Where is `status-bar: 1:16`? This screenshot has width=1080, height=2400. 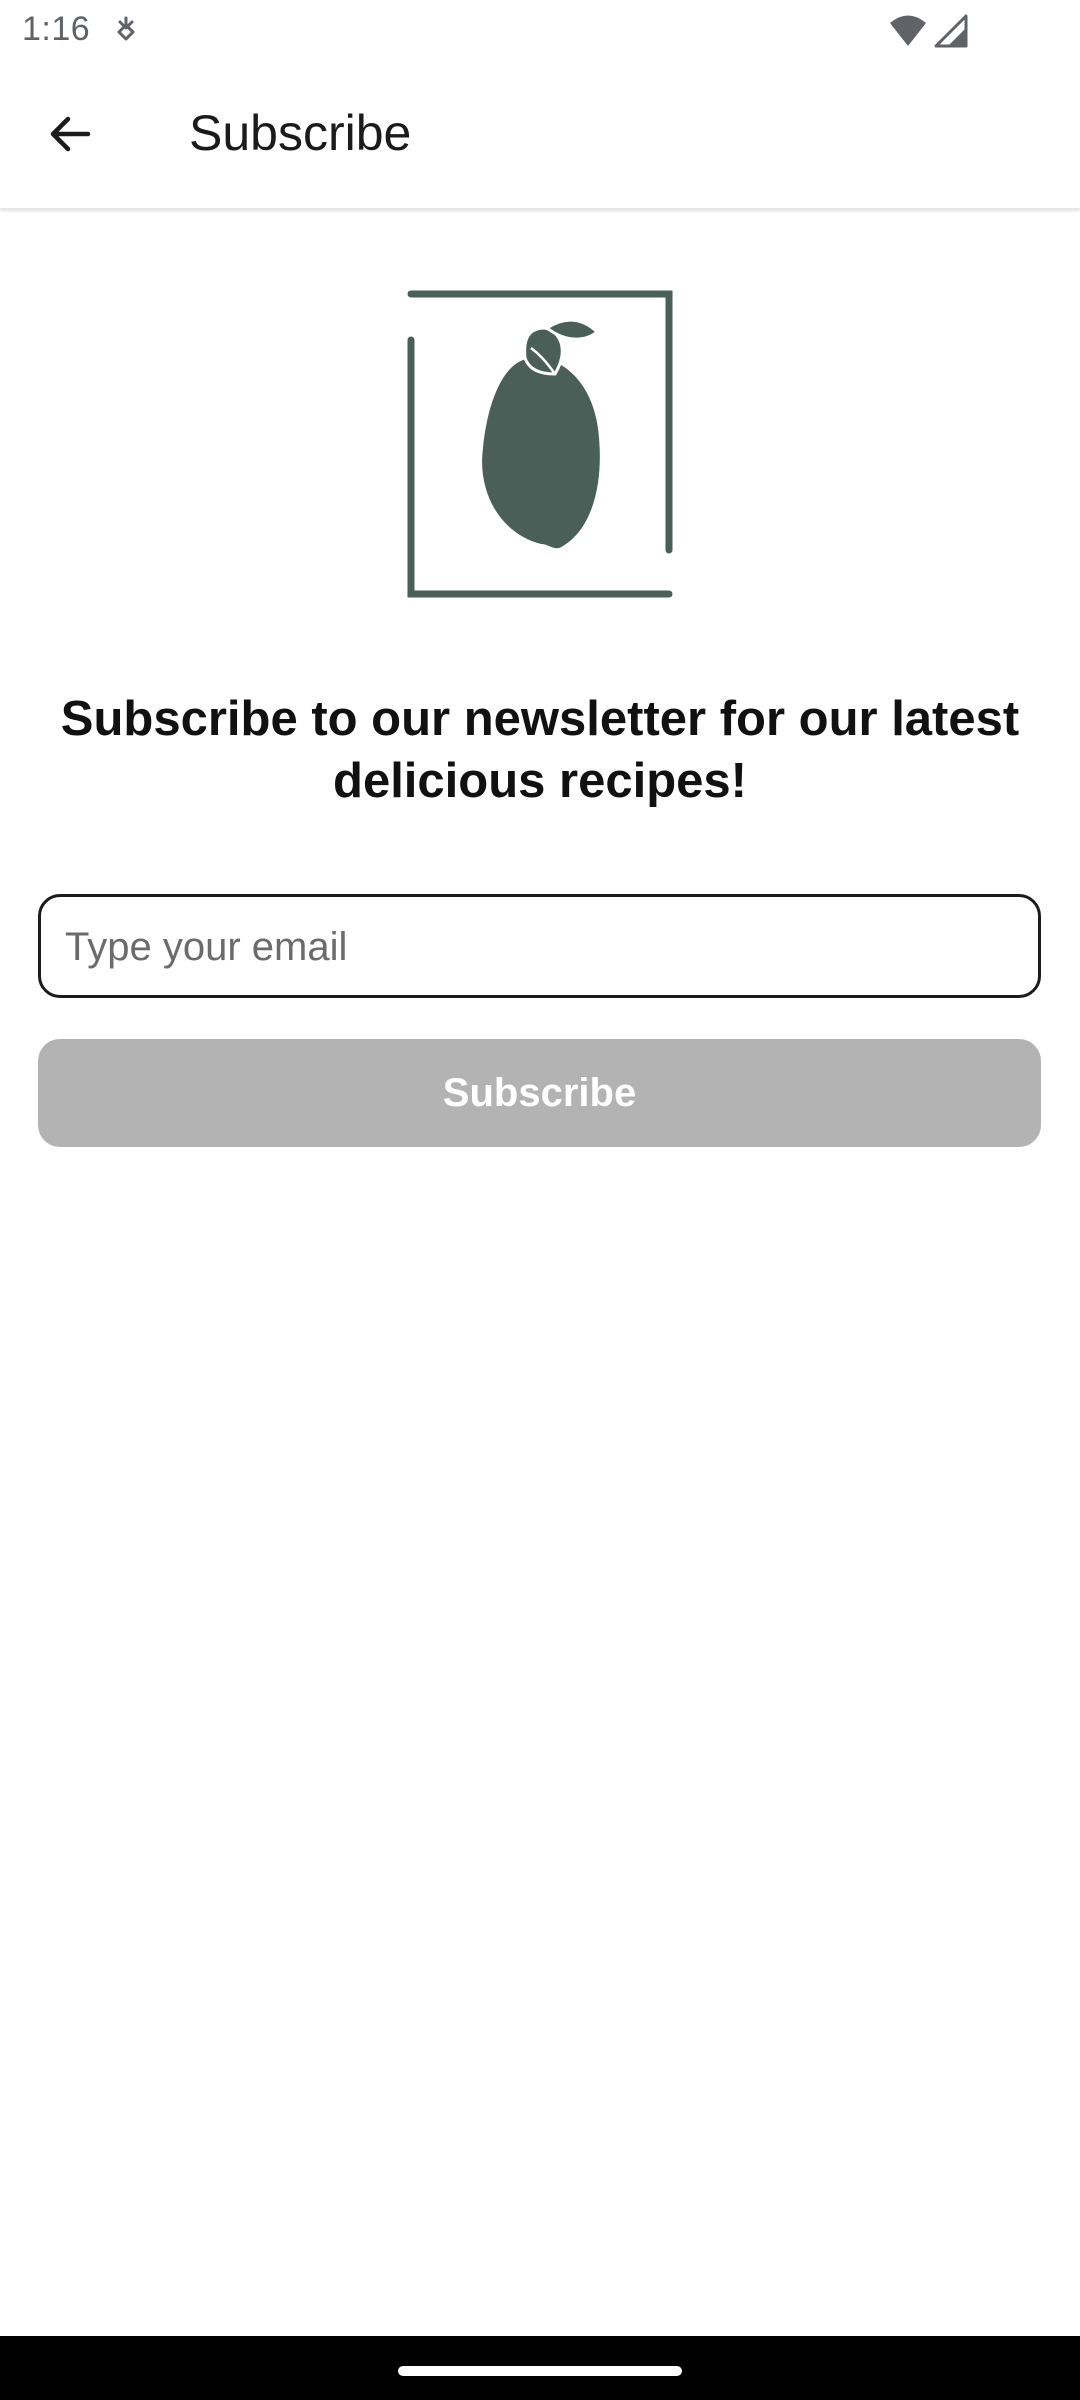
status-bar: 1:16 is located at coordinates (540, 31).